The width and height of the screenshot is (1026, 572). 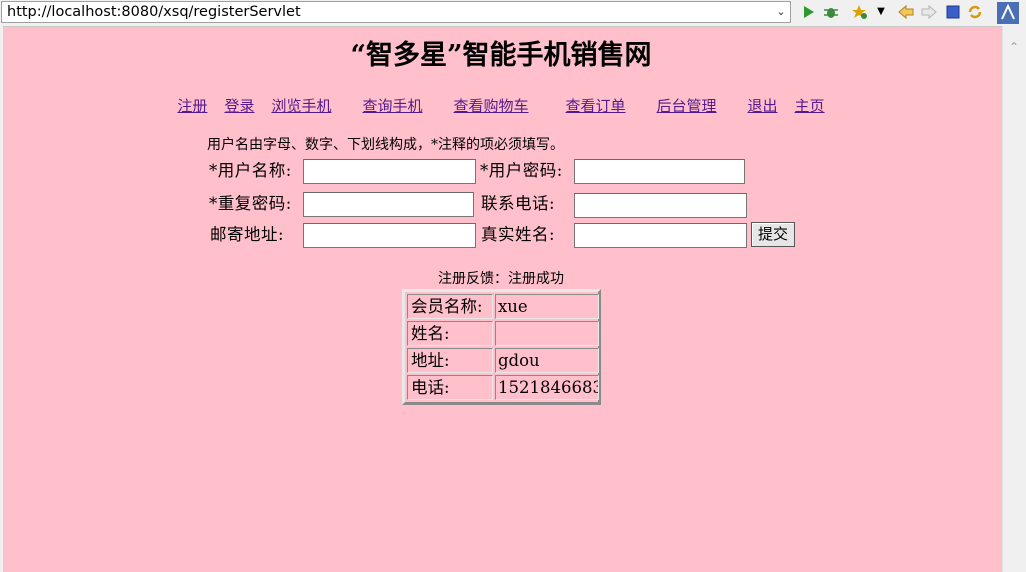 What do you see at coordinates (501, 55) in the screenshot?
I see `page-title: “智多星”智能手机销售网` at bounding box center [501, 55].